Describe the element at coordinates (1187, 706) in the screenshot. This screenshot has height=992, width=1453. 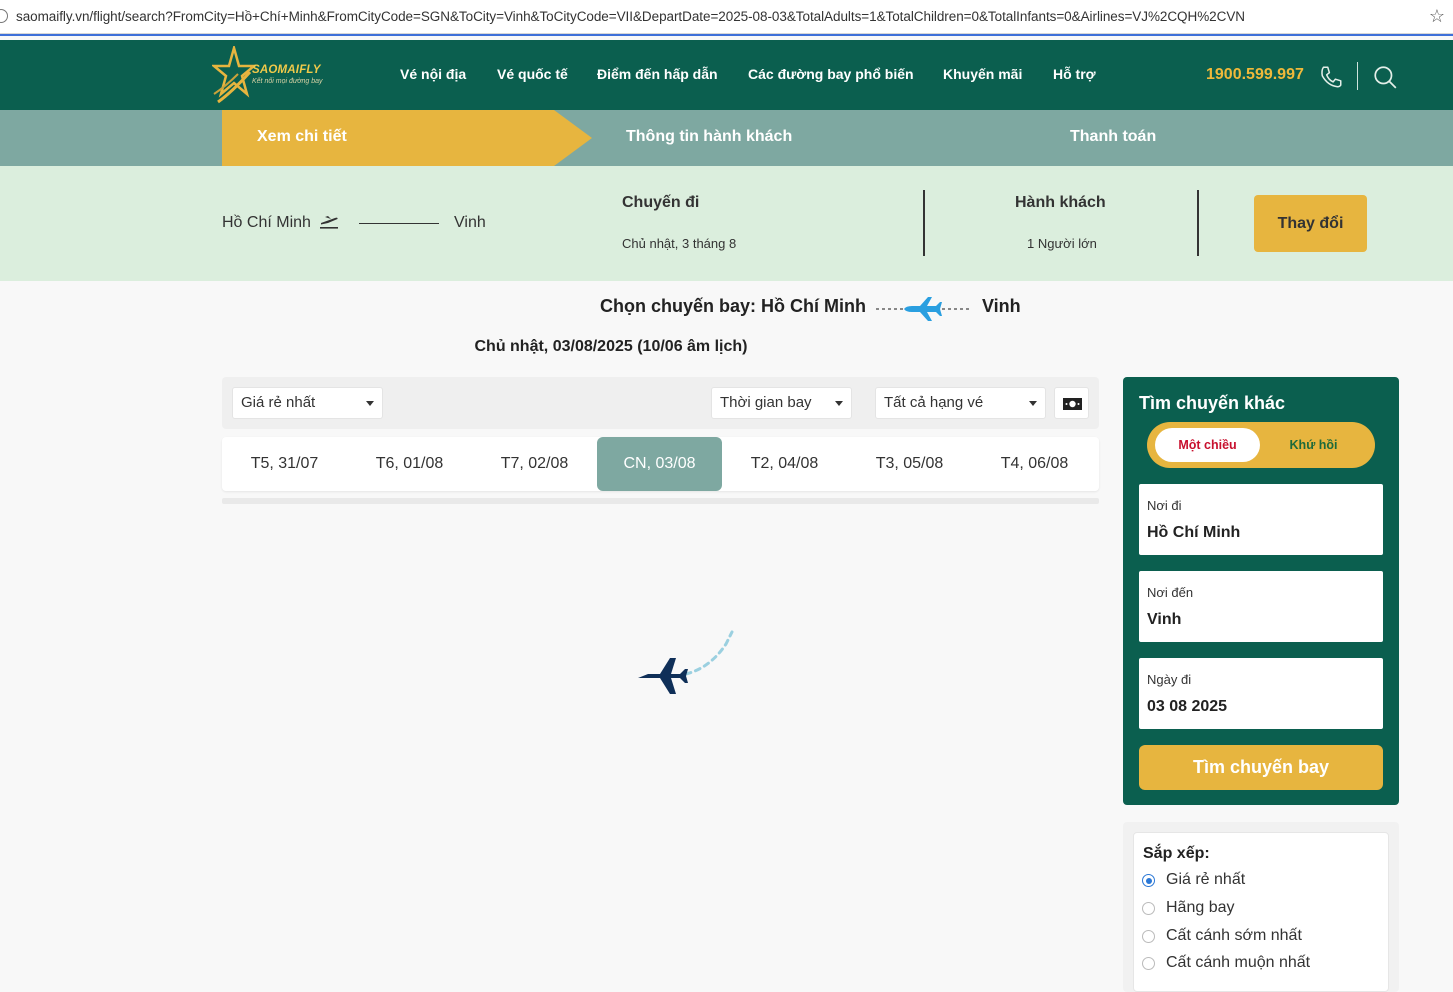
I see `depart-date-value: 03 08 2025` at that location.